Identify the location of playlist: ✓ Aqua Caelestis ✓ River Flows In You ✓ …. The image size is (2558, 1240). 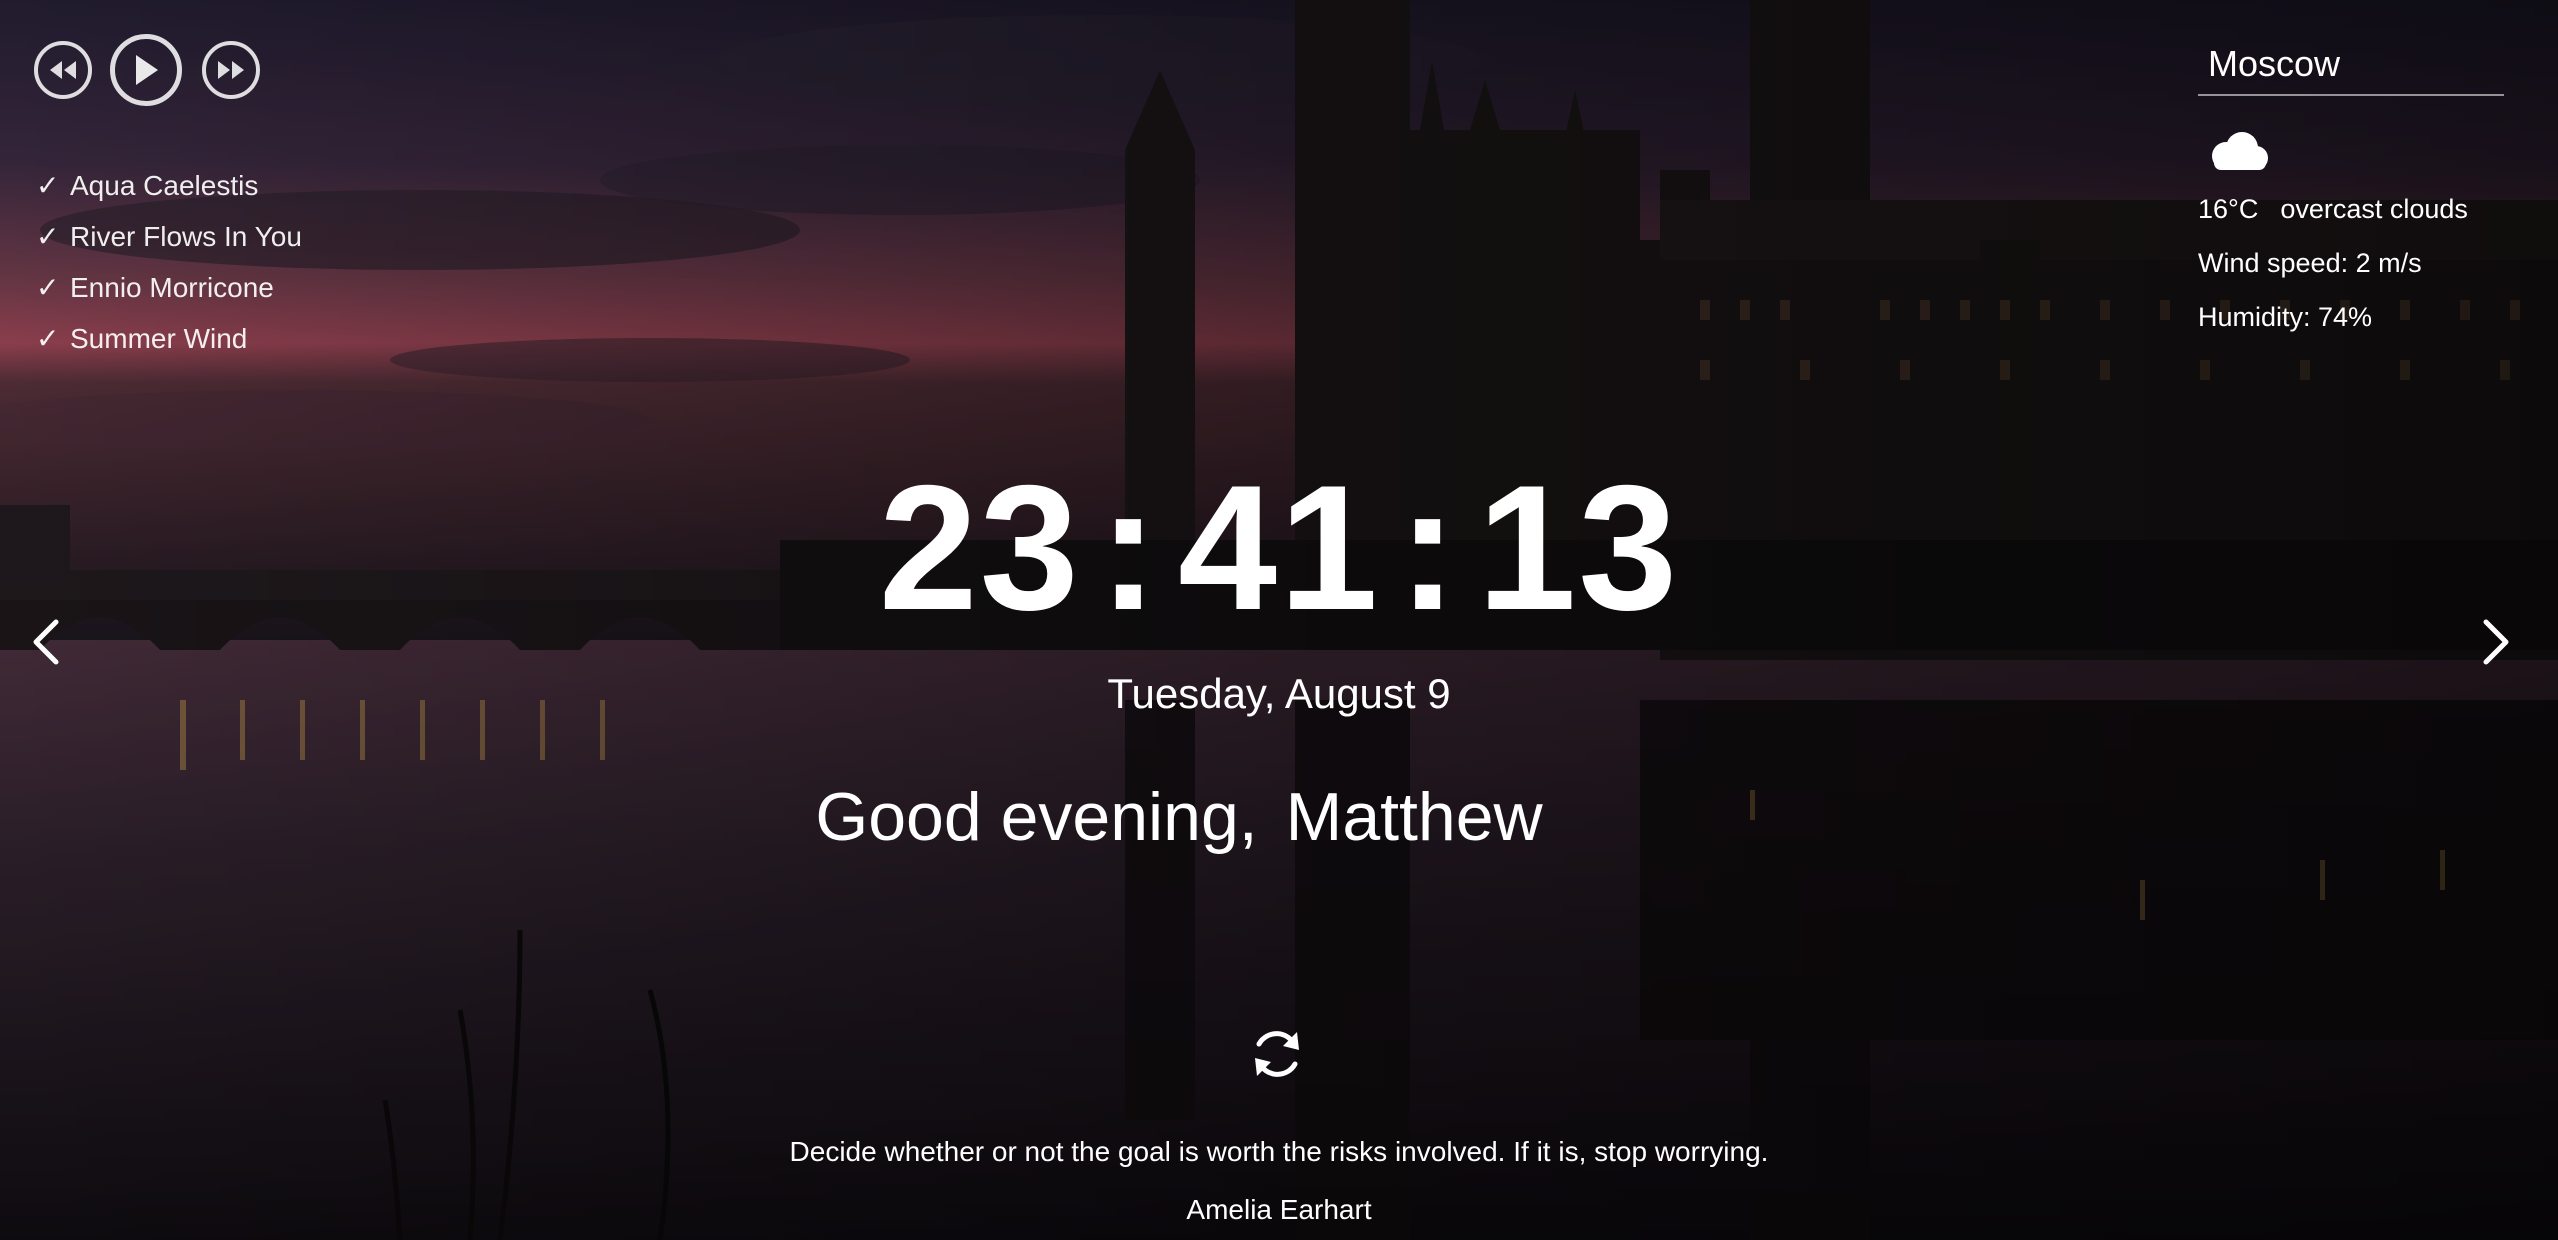
(169, 262).